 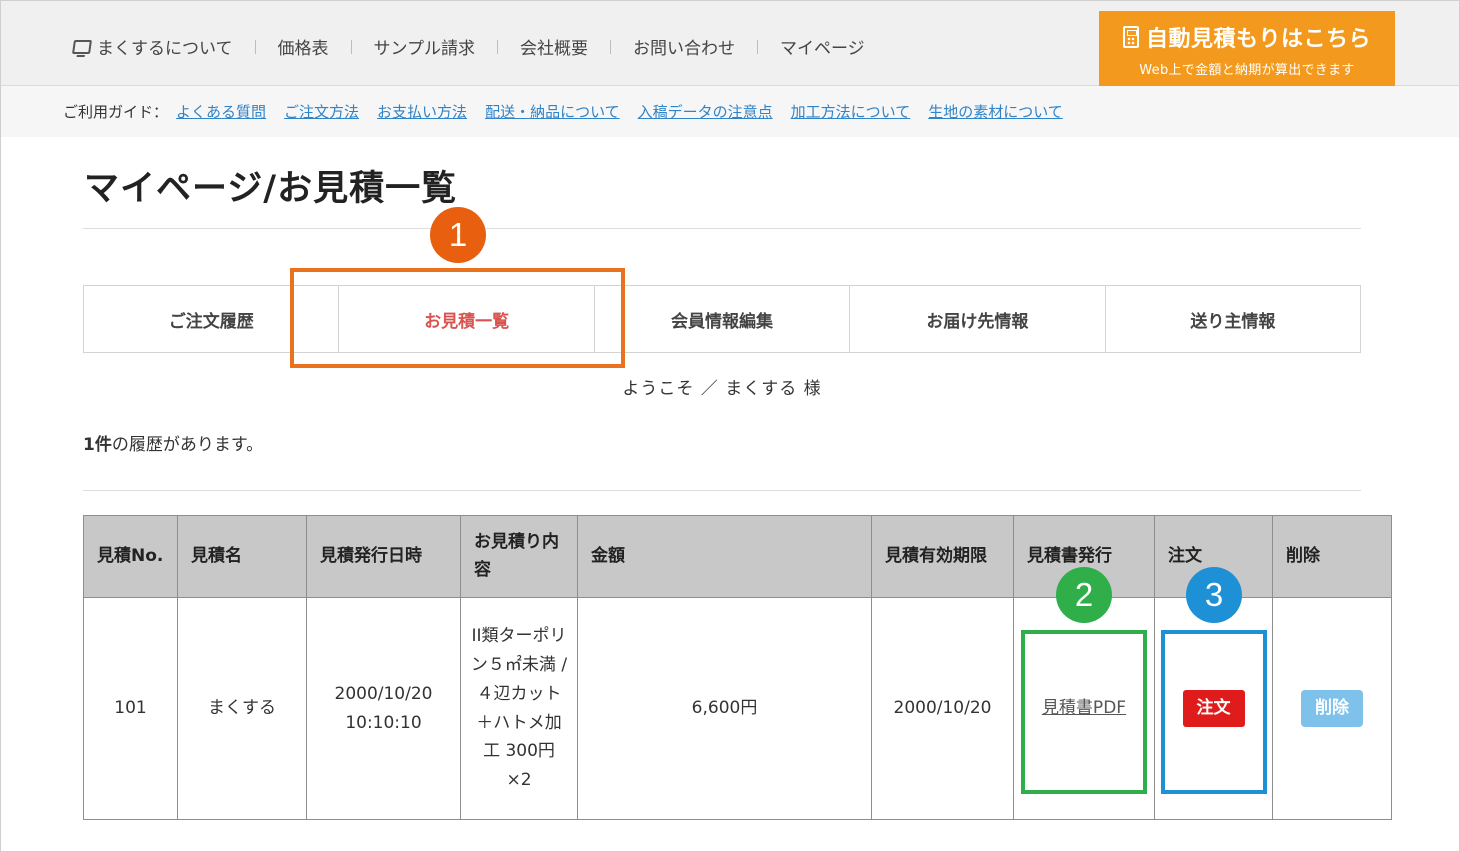 I want to click on title-divider, so click(x=722, y=228).